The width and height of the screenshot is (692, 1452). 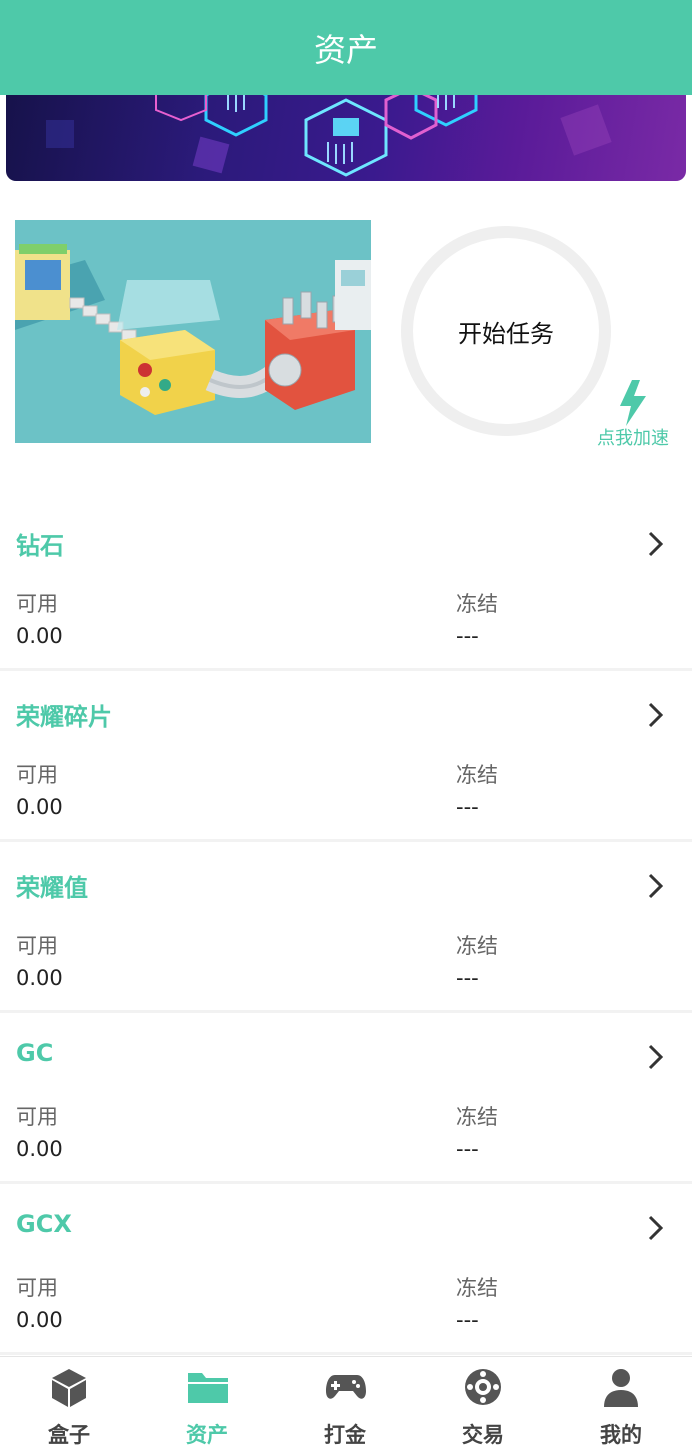 What do you see at coordinates (345, 1435) in the screenshot?
I see `tab-label: 打金` at bounding box center [345, 1435].